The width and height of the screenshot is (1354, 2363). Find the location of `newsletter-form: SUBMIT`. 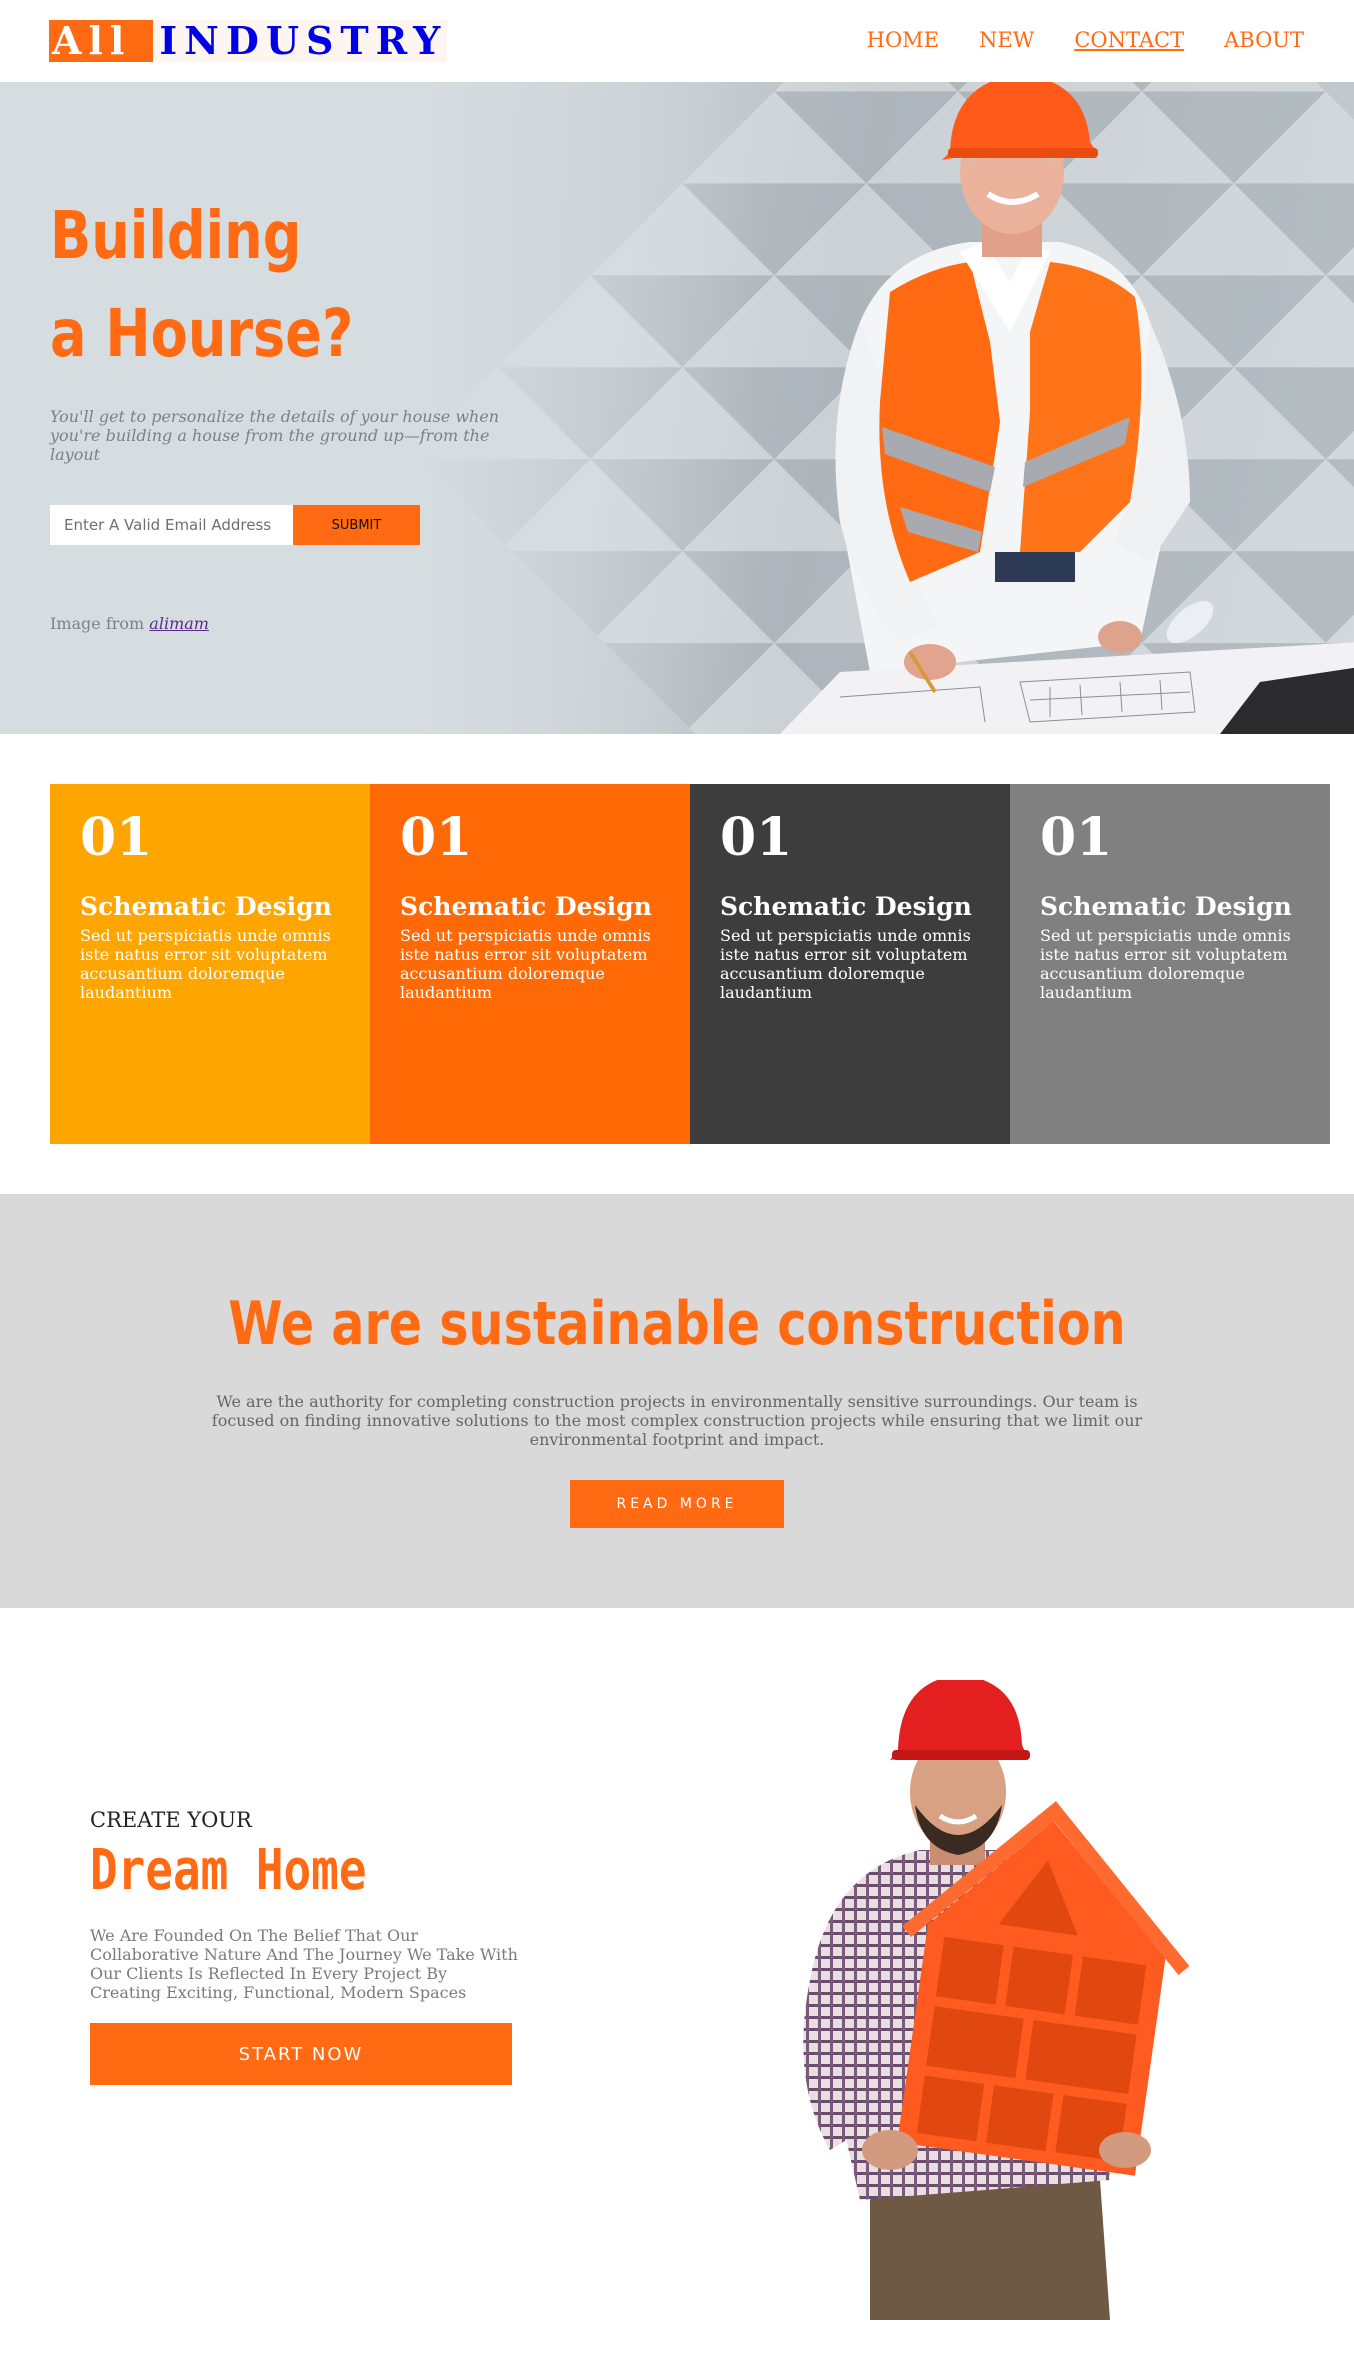

newsletter-form: SUBMIT is located at coordinates (235, 525).